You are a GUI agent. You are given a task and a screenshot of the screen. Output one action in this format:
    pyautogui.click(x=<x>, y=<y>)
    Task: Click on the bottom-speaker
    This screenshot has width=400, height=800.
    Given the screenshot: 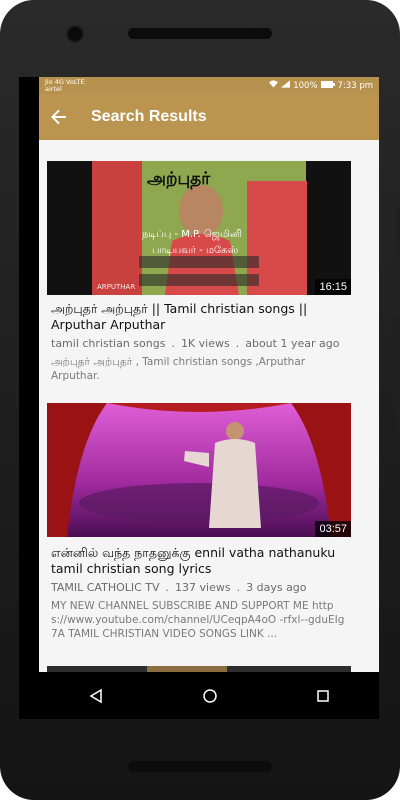 What is the action you would take?
    pyautogui.click(x=200, y=766)
    